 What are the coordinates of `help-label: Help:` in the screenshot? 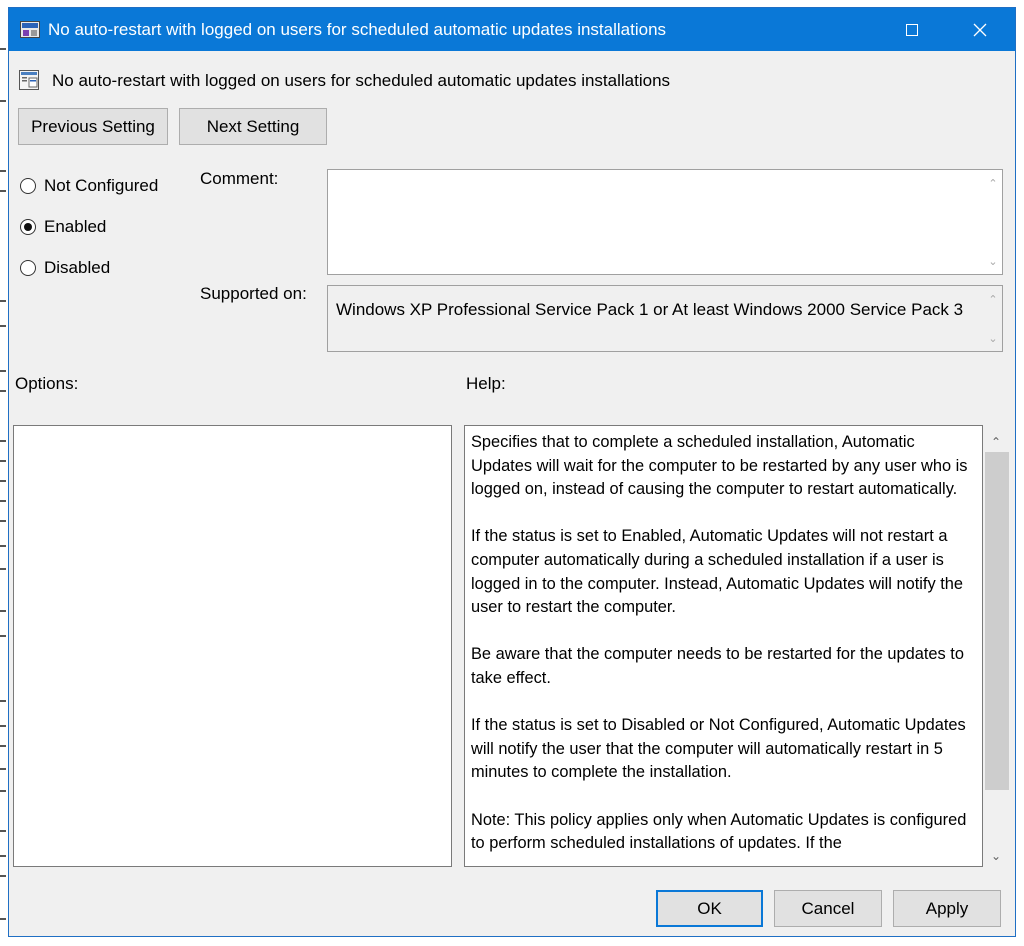 It's located at (486, 383).